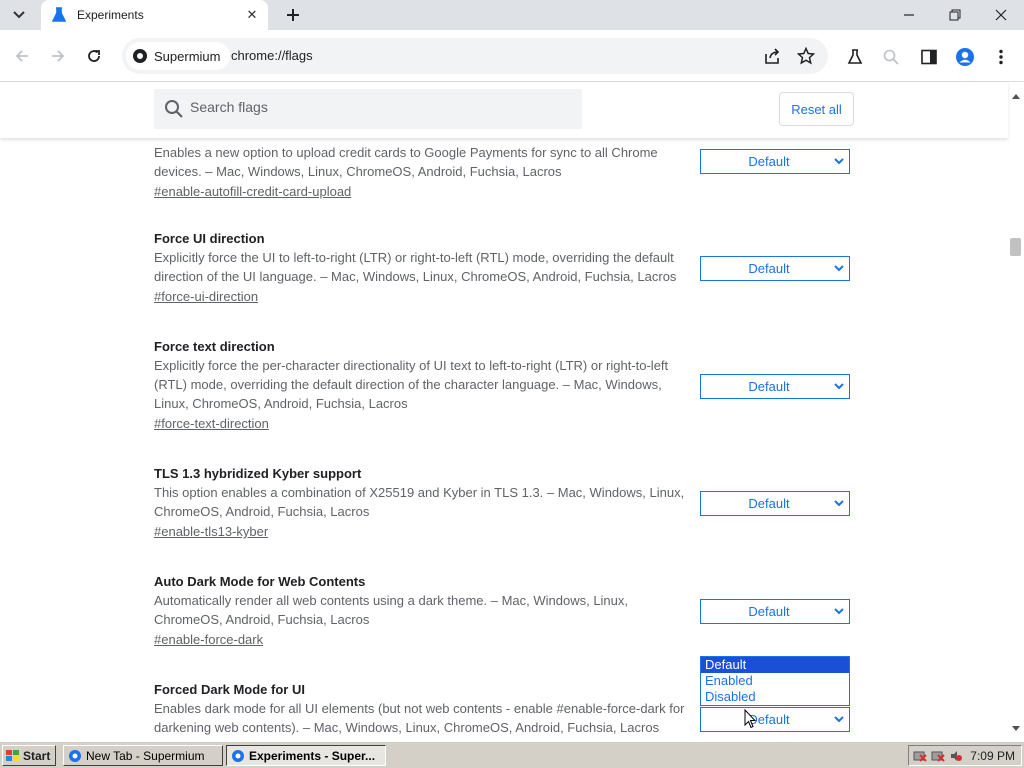 This screenshot has height=768, width=1024. I want to click on side-panel-icon, so click(929, 57).